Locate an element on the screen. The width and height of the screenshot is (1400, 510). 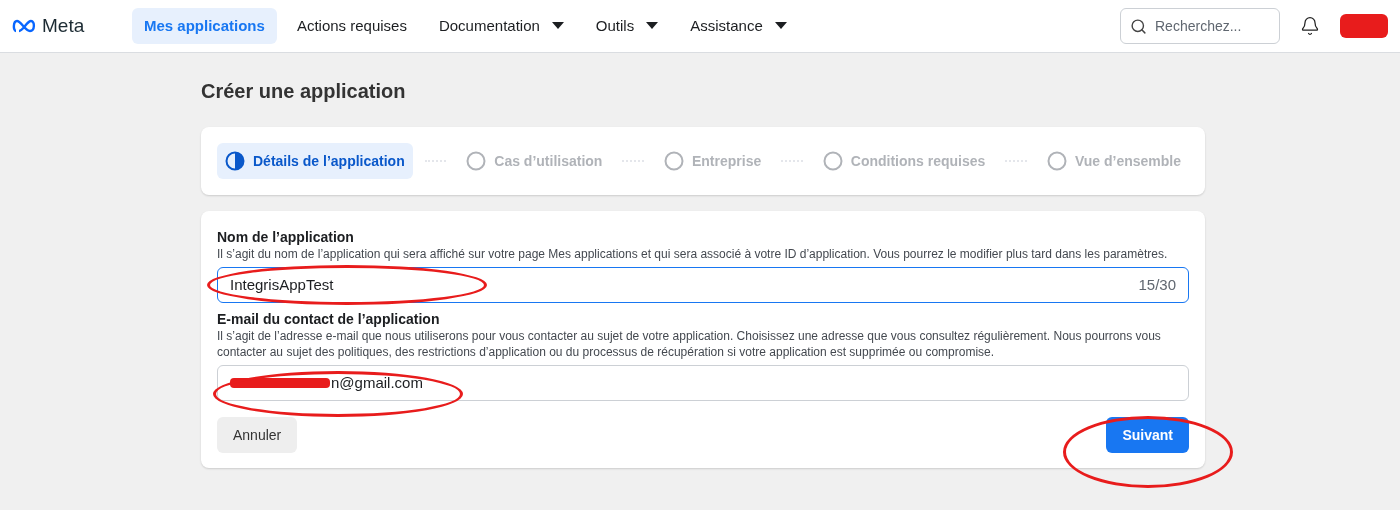
field-label: E-mail du contact de l’application is located at coordinates (329, 319).